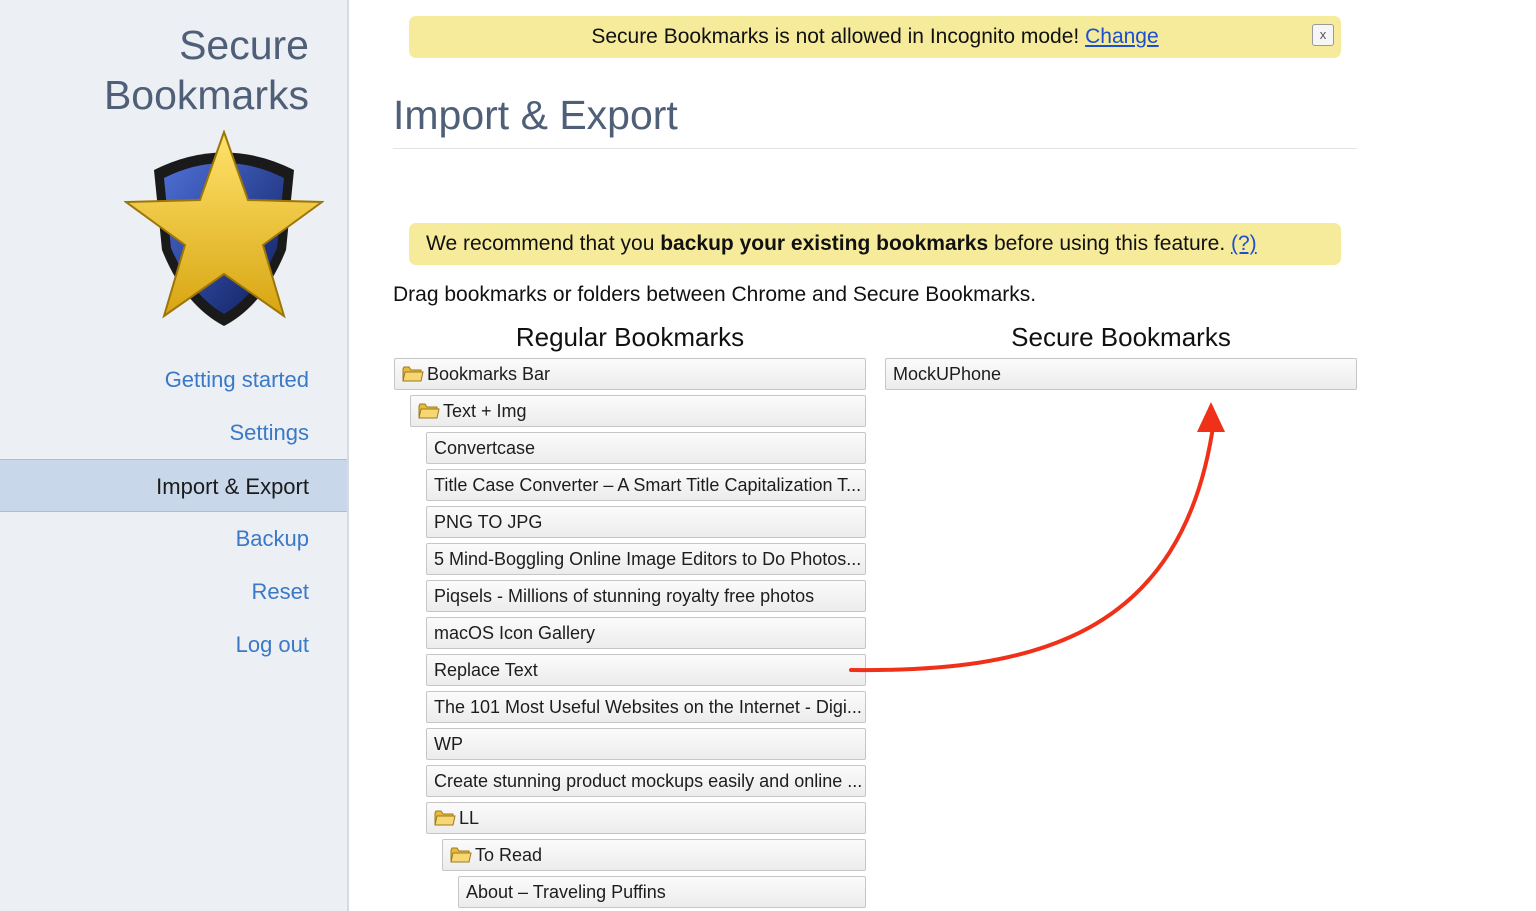 The image size is (1536, 911). I want to click on bookmark-item: WP, so click(646, 744).